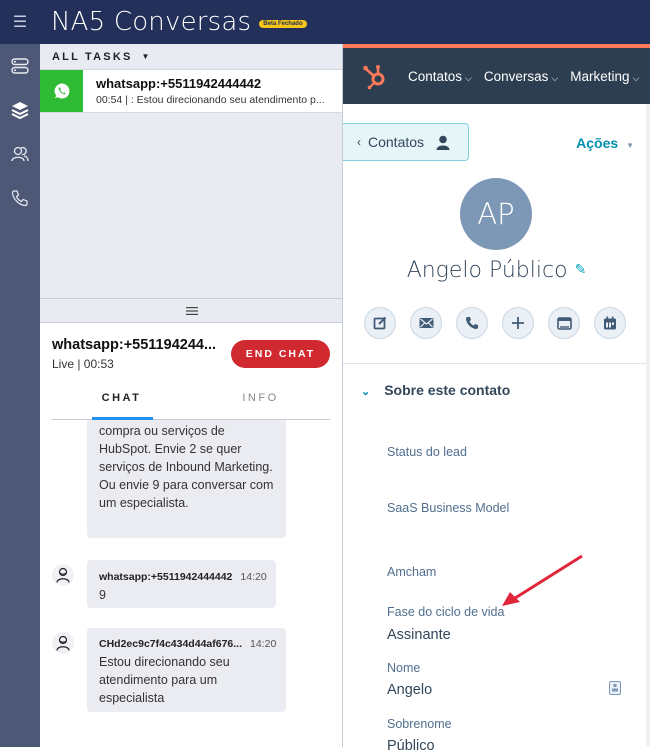 The image size is (650, 754). What do you see at coordinates (121, 398) in the screenshot?
I see `tab-chat: CHAT` at bounding box center [121, 398].